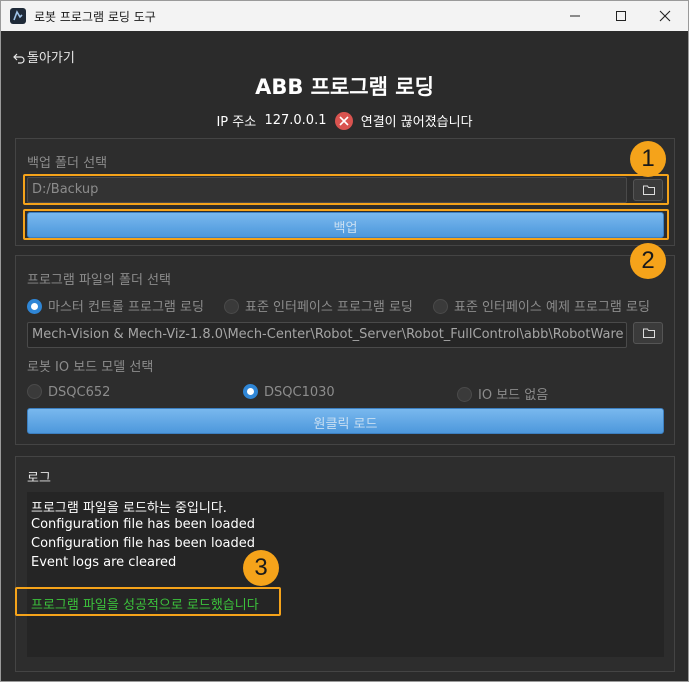 The height and width of the screenshot is (682, 689). Describe the element at coordinates (552, 307) in the screenshot. I see `radio-label: 표준 인터페이스 예제 프로그램 로딩` at that location.